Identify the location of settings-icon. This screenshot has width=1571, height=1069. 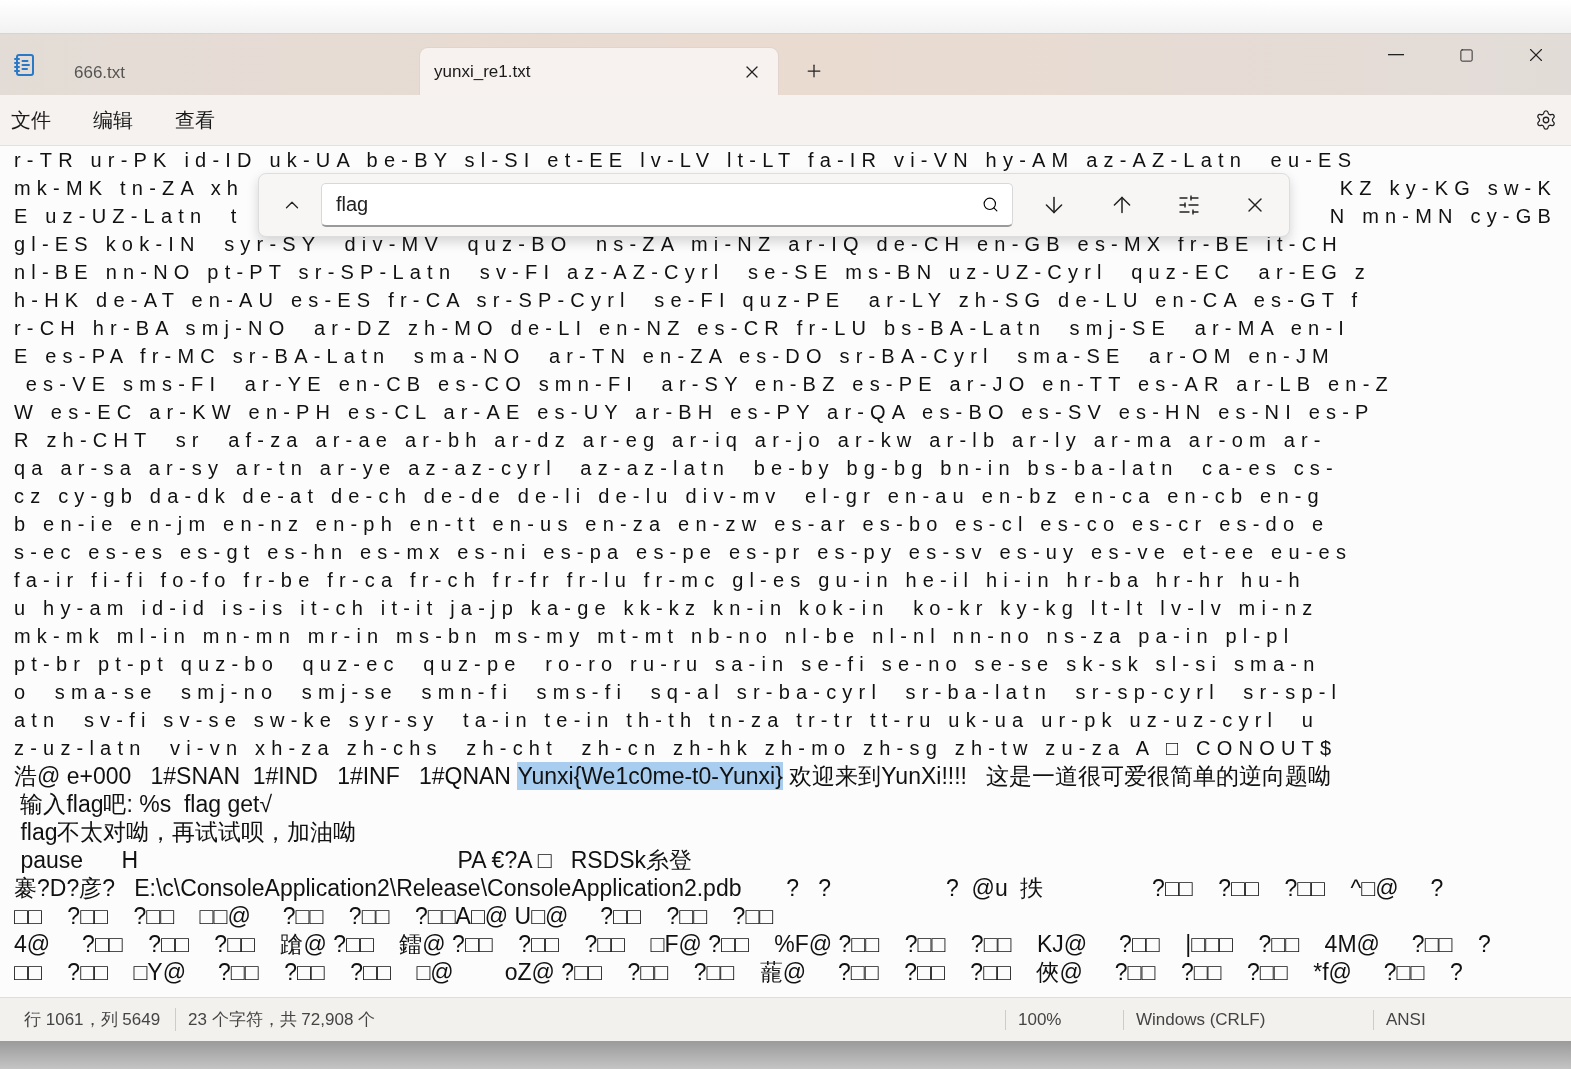
(1546, 120).